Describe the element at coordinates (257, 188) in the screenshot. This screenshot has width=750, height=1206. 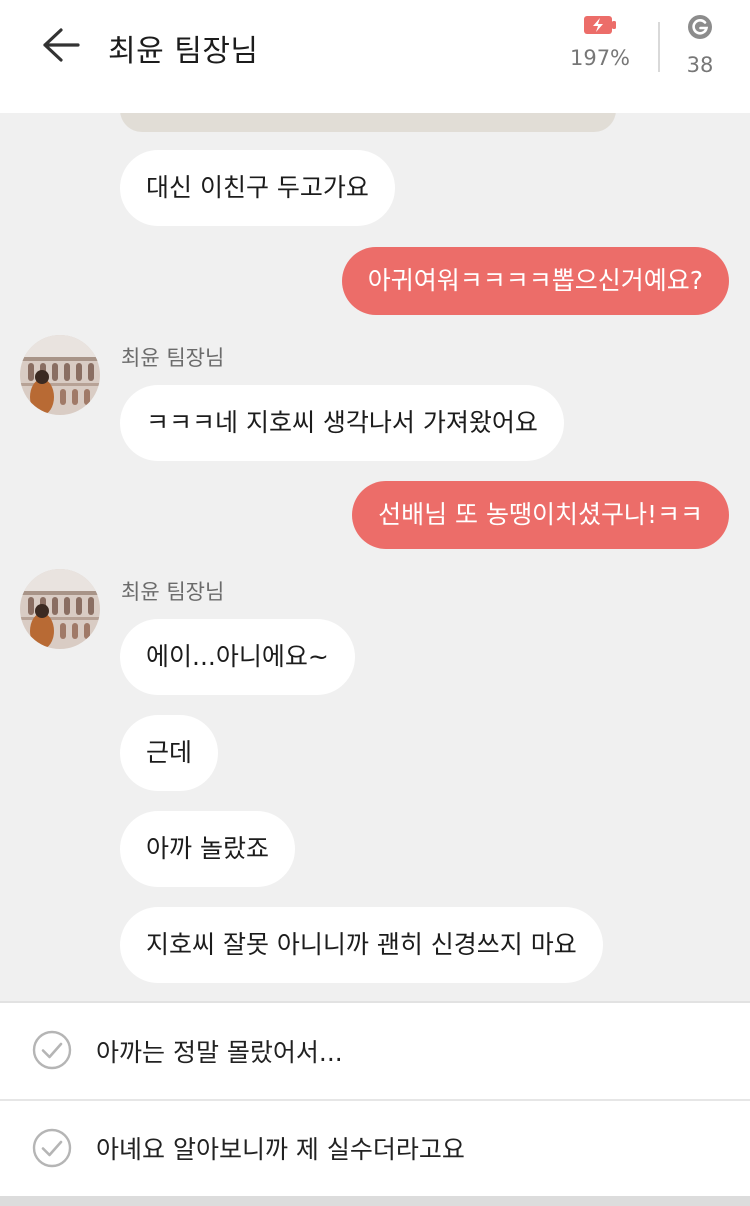
I see `message-bubble-incoming: 대신 이친구 두고가요` at that location.